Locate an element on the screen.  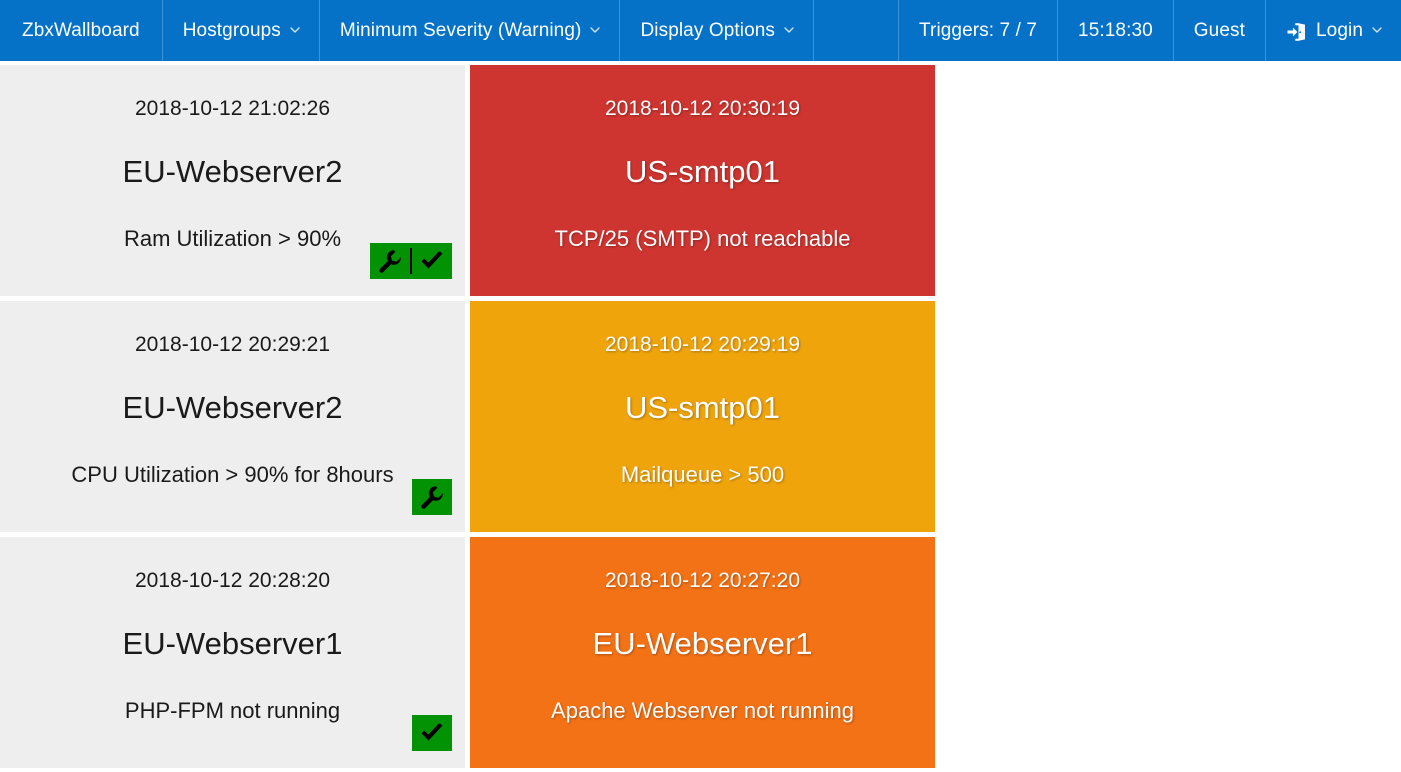
clock: 15:18:30 is located at coordinates (1116, 30).